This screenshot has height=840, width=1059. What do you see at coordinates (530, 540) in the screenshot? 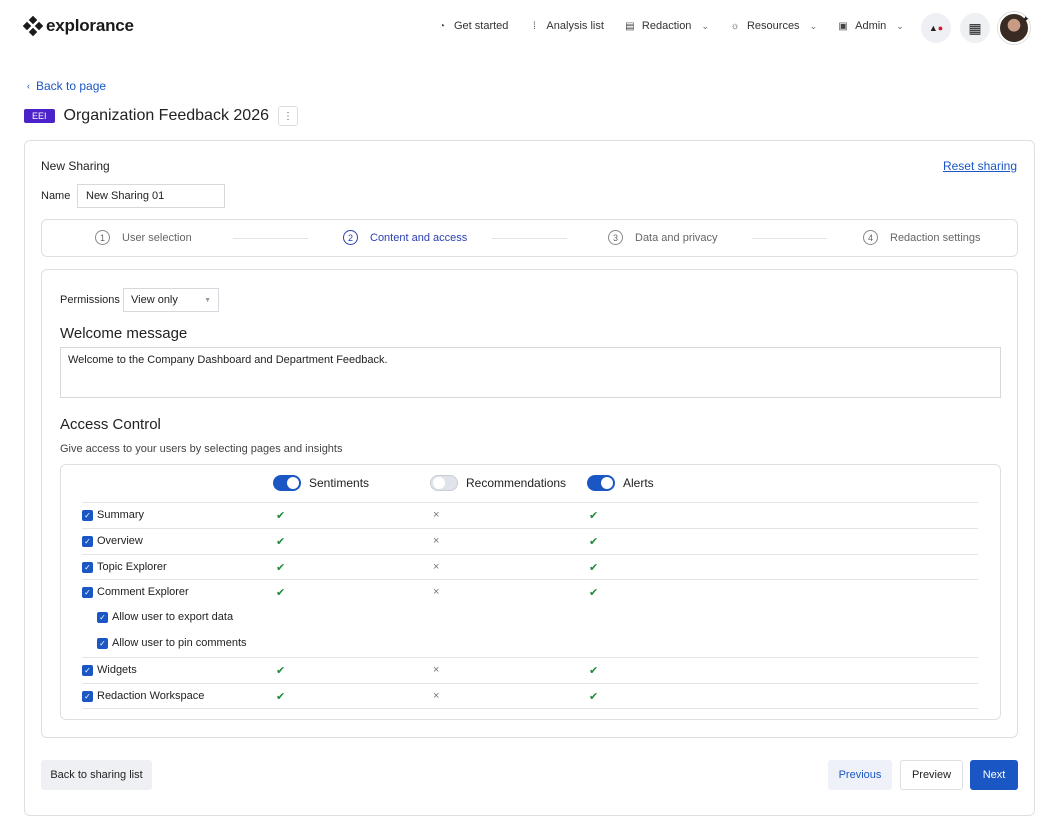
I see `table-row: ✓ Overview ✔ × ✔` at bounding box center [530, 540].